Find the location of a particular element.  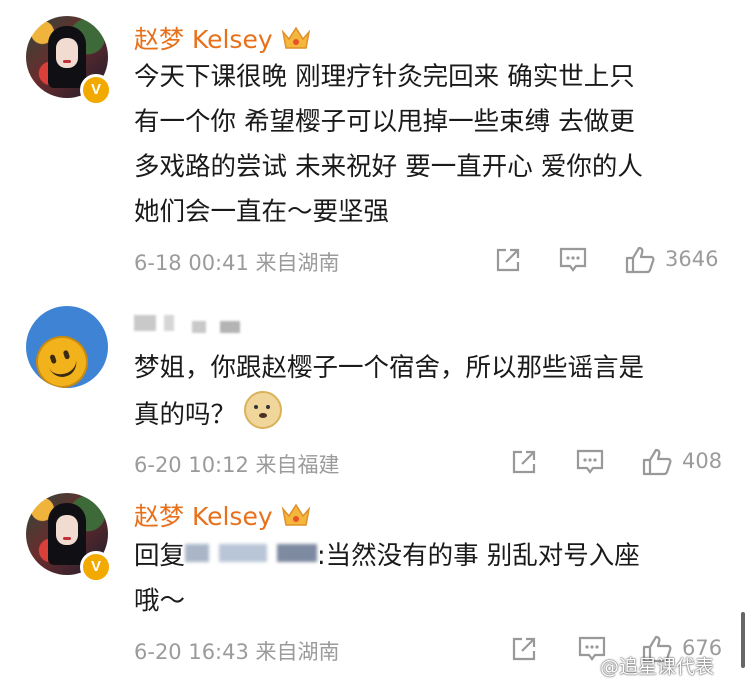

like-count: 3646 is located at coordinates (692, 259).